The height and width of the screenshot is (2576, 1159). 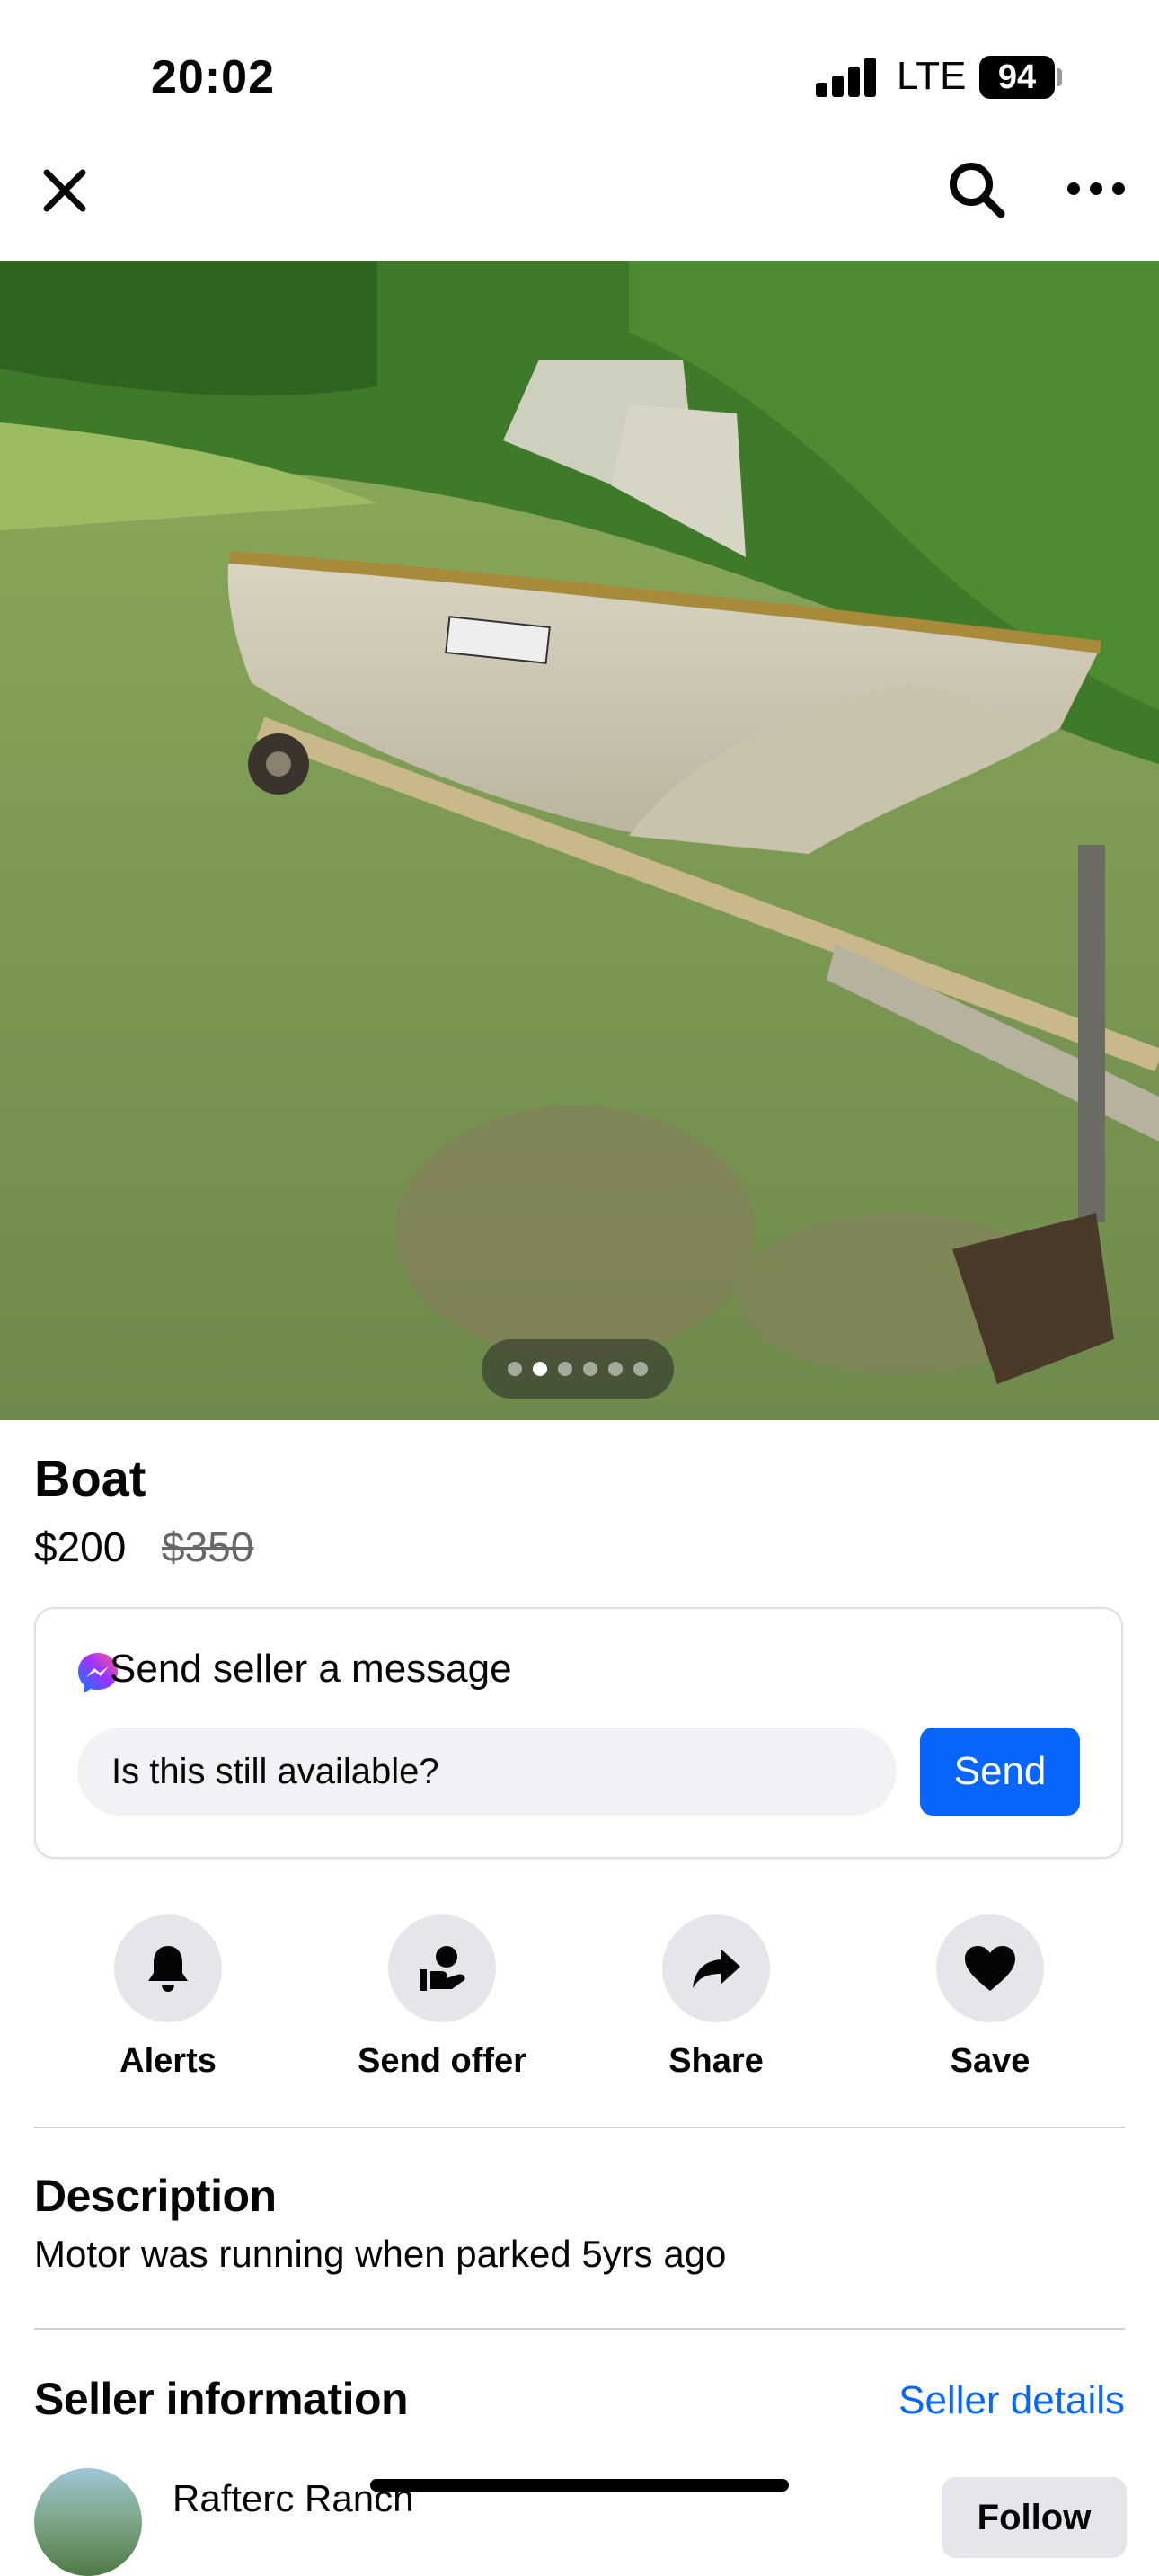 I want to click on share-icon, so click(x=716, y=1968).